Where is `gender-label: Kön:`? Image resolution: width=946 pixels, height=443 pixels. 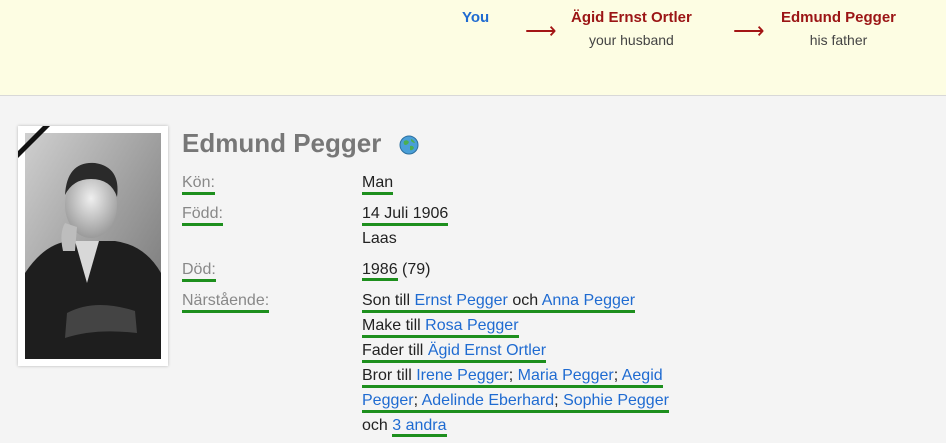
gender-label: Kön: is located at coordinates (198, 184).